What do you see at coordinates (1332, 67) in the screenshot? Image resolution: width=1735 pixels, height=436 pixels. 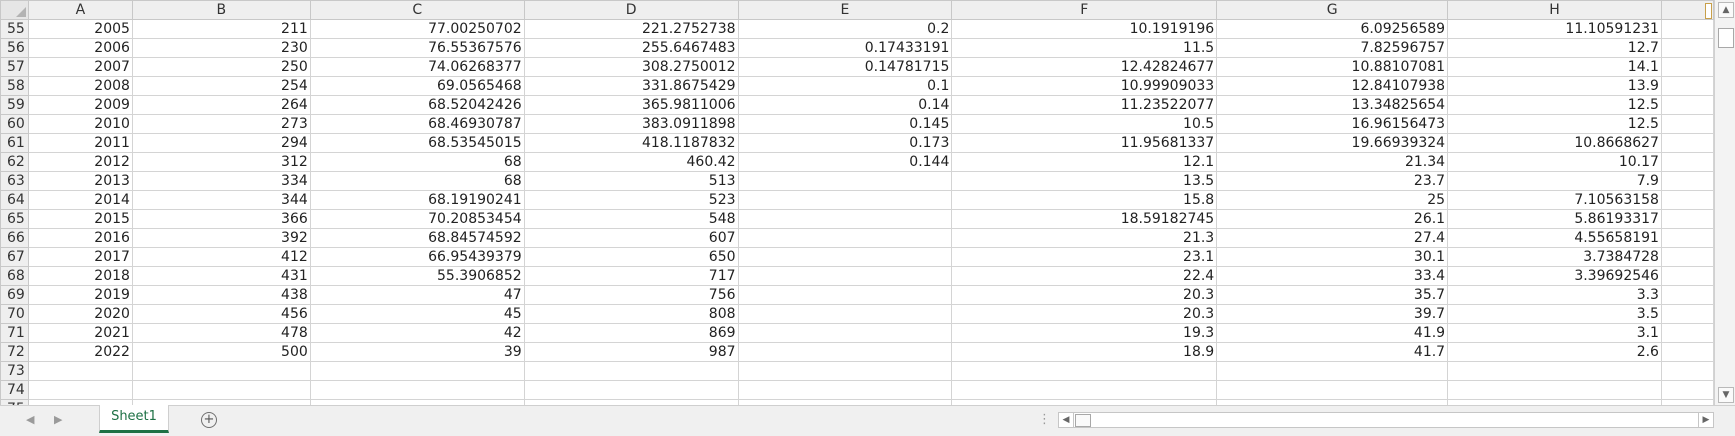 I see `cell-g: 10.88107081` at bounding box center [1332, 67].